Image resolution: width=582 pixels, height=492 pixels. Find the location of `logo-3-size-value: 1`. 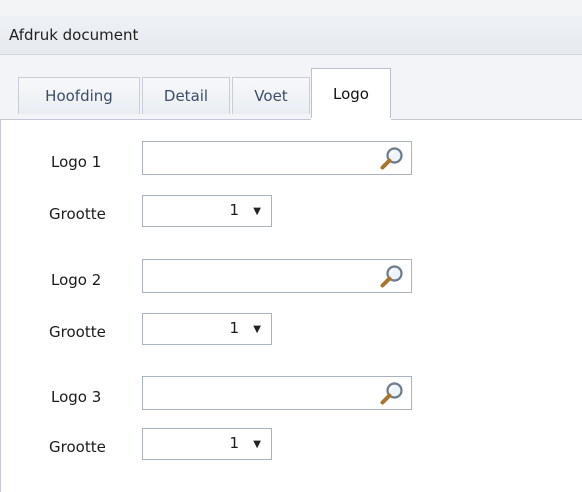

logo-3-size-value: 1 is located at coordinates (234, 443).